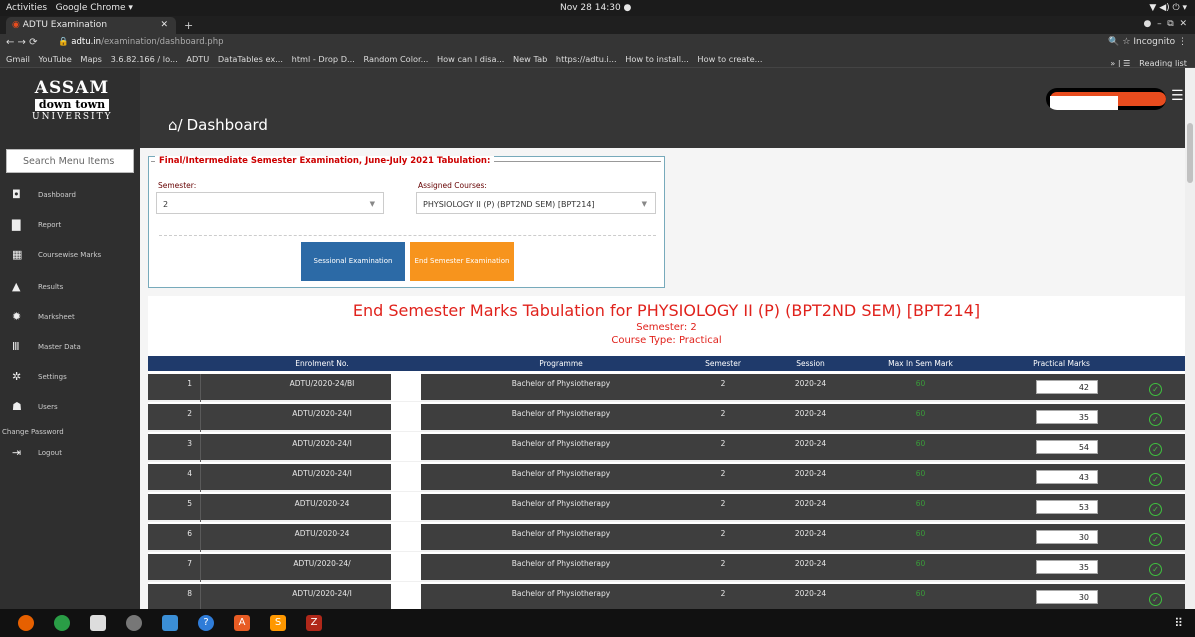 The height and width of the screenshot is (637, 1195). What do you see at coordinates (74, 319) in the screenshot?
I see `sidebar-item-marksheet: ✹ Marksheet` at bounding box center [74, 319].